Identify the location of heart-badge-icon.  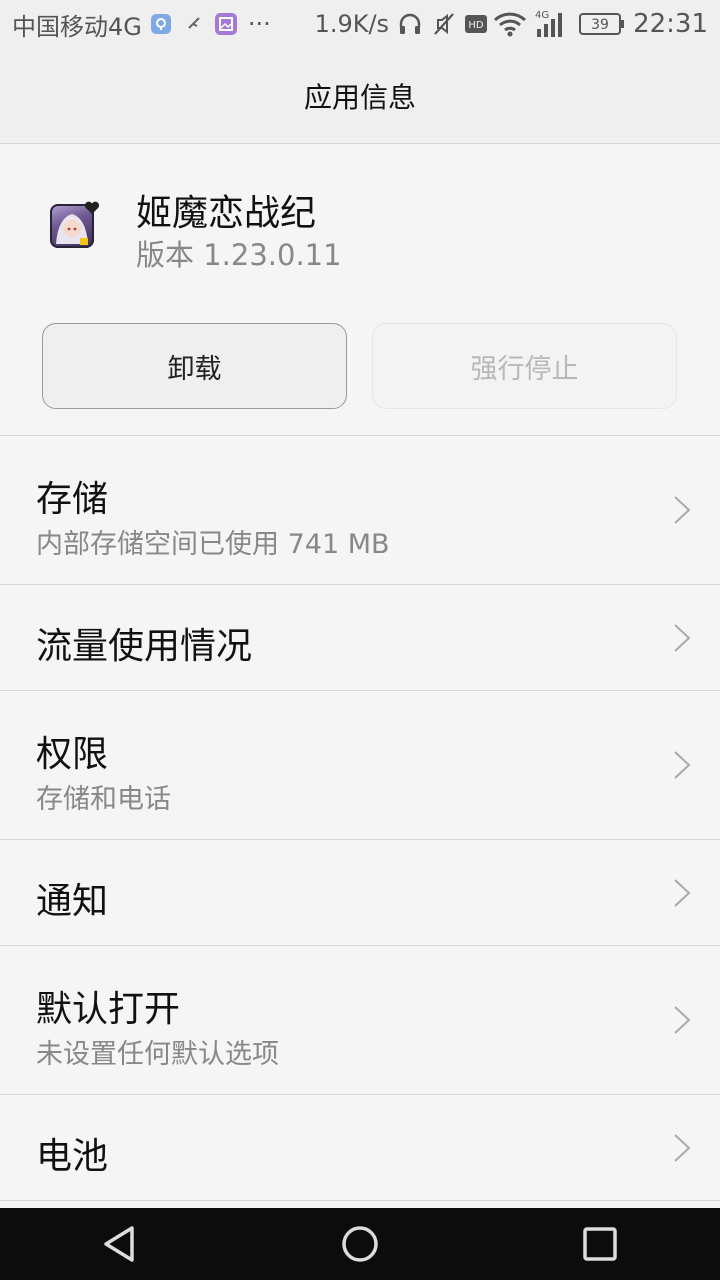
(92, 209).